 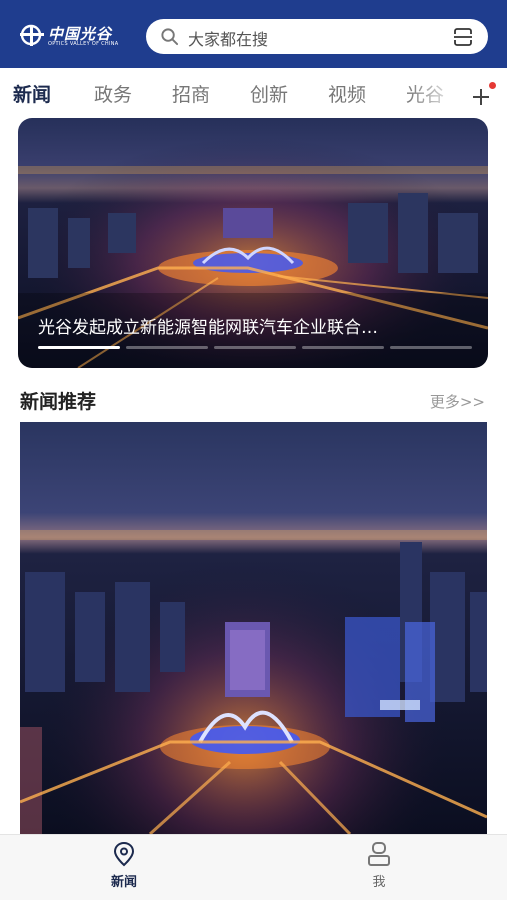 What do you see at coordinates (437, 92) in the screenshot?
I see `tabs-fade` at bounding box center [437, 92].